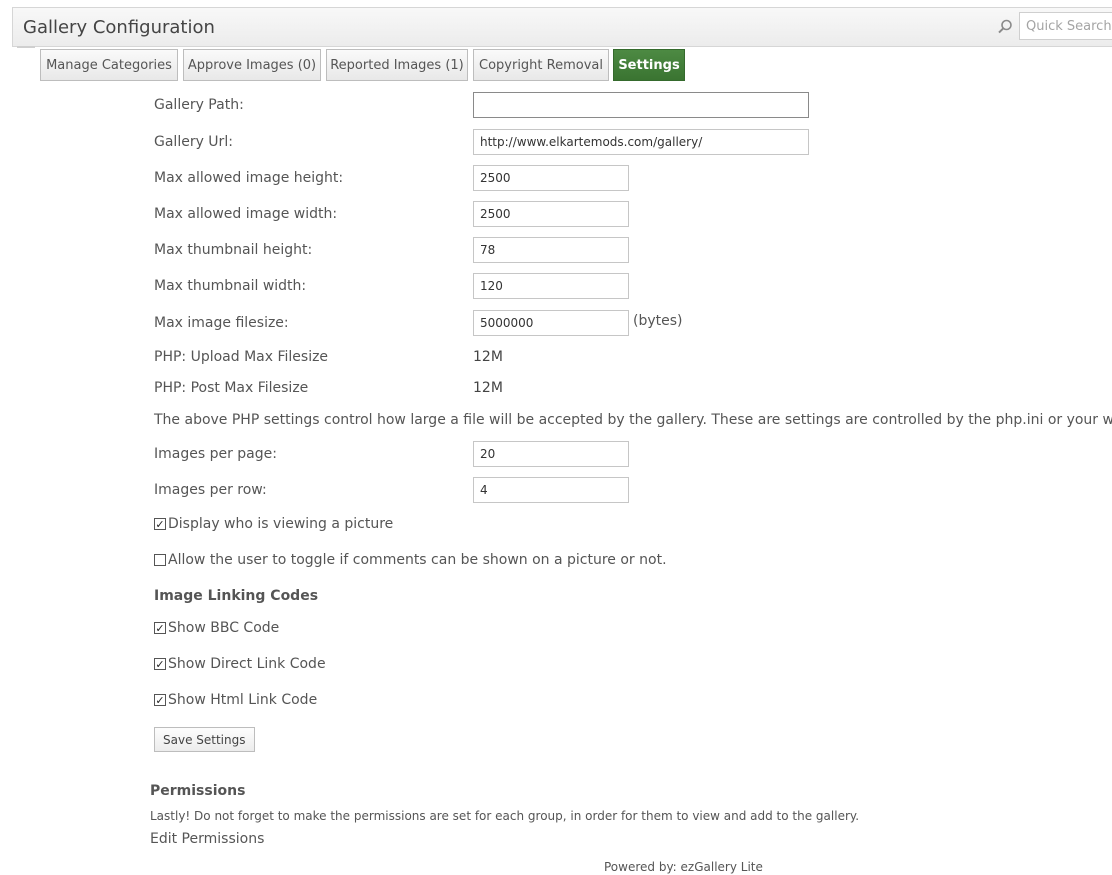  Describe the element at coordinates (246, 214) in the screenshot. I see `max-width-label: Max allowed image width:` at that location.